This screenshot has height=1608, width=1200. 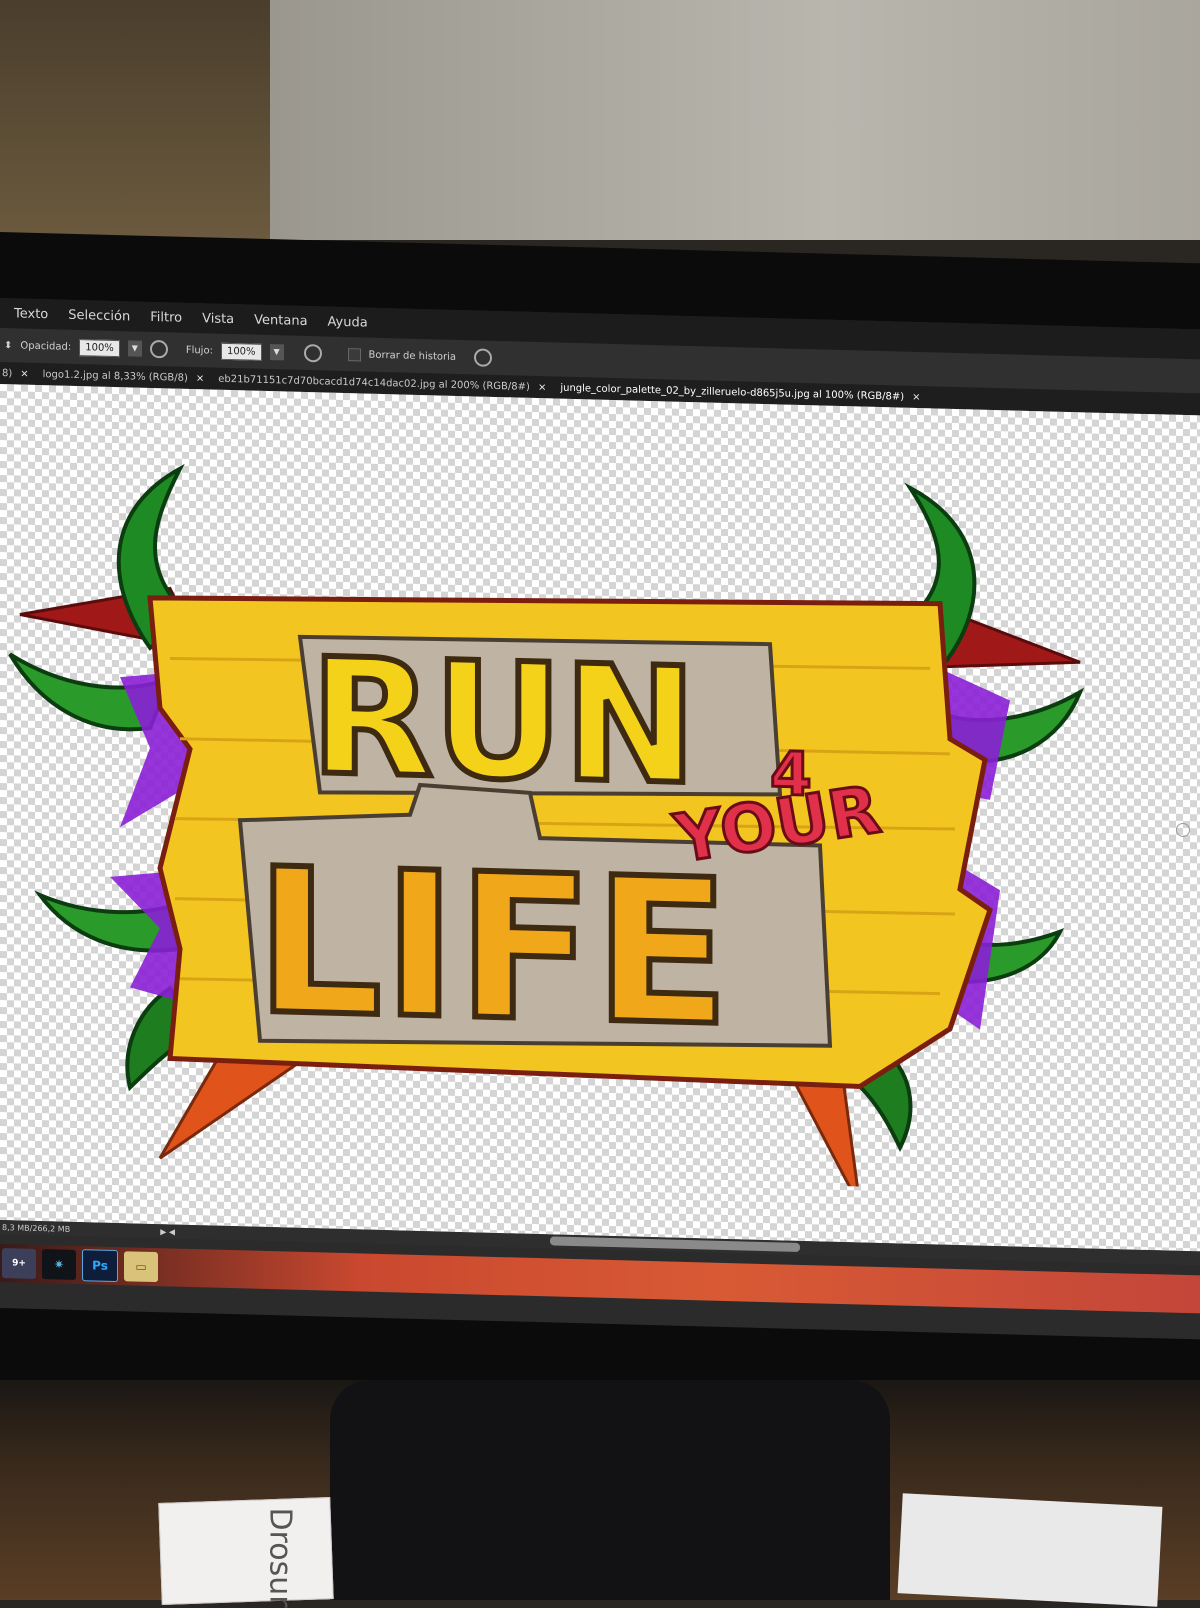 I want to click on history-checkbox, so click(x=354, y=354).